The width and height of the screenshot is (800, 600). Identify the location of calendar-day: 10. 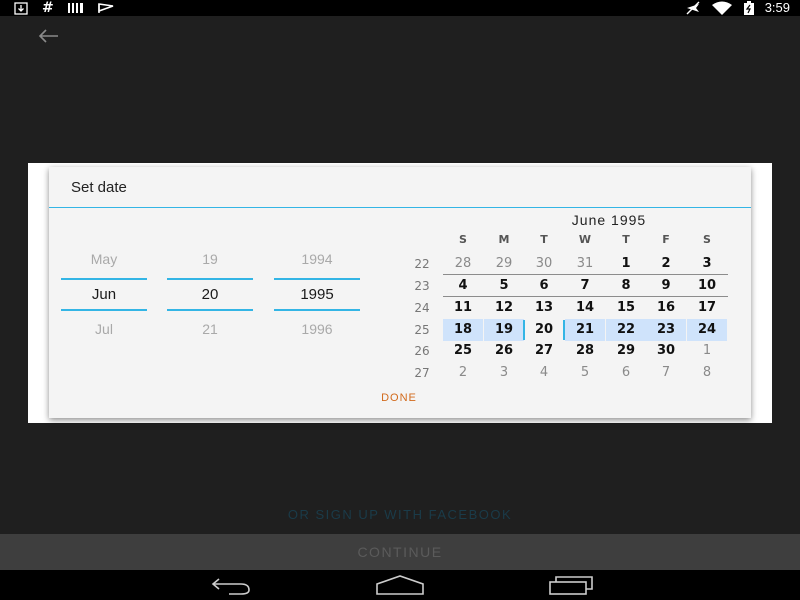
(707, 286).